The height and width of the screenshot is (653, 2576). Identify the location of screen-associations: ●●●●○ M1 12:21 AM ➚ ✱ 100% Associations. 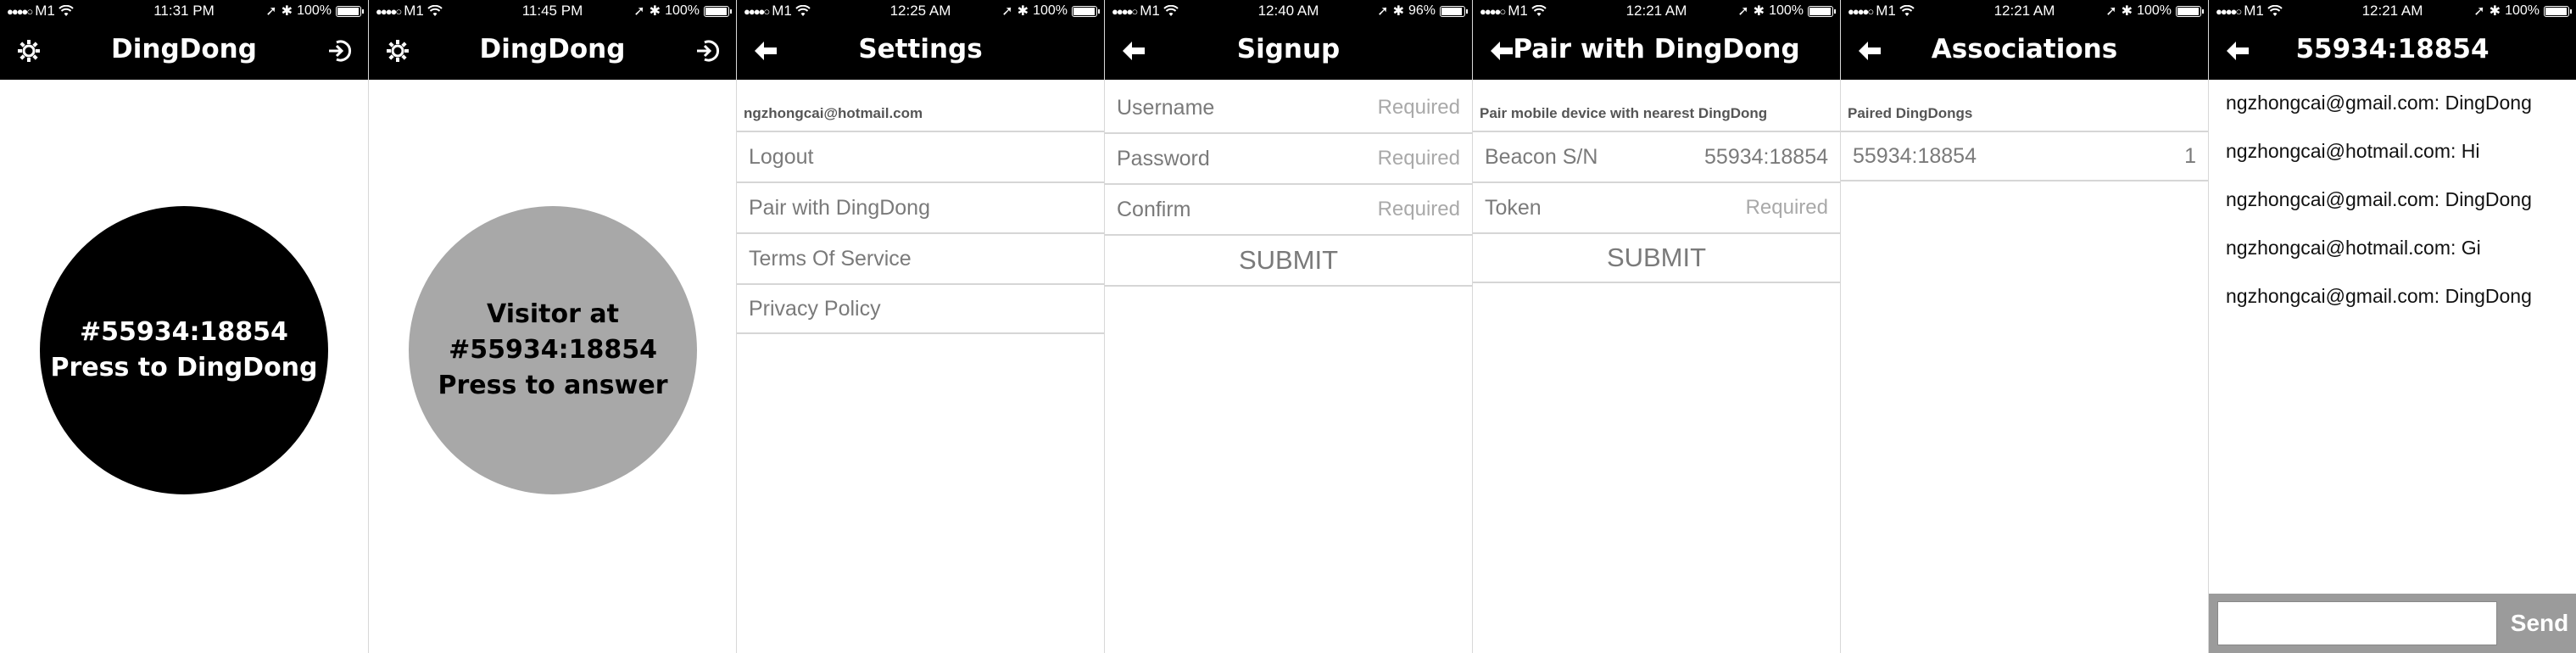
(2024, 326).